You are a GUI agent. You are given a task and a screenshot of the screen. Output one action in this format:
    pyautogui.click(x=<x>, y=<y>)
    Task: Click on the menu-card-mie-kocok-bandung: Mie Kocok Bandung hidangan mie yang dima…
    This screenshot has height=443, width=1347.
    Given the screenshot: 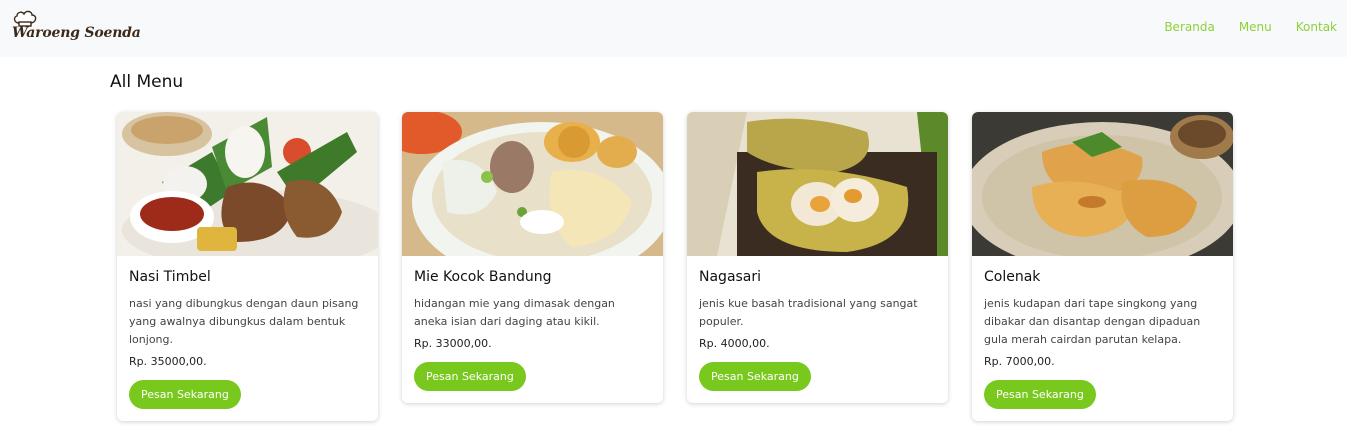 What is the action you would take?
    pyautogui.click(x=532, y=257)
    